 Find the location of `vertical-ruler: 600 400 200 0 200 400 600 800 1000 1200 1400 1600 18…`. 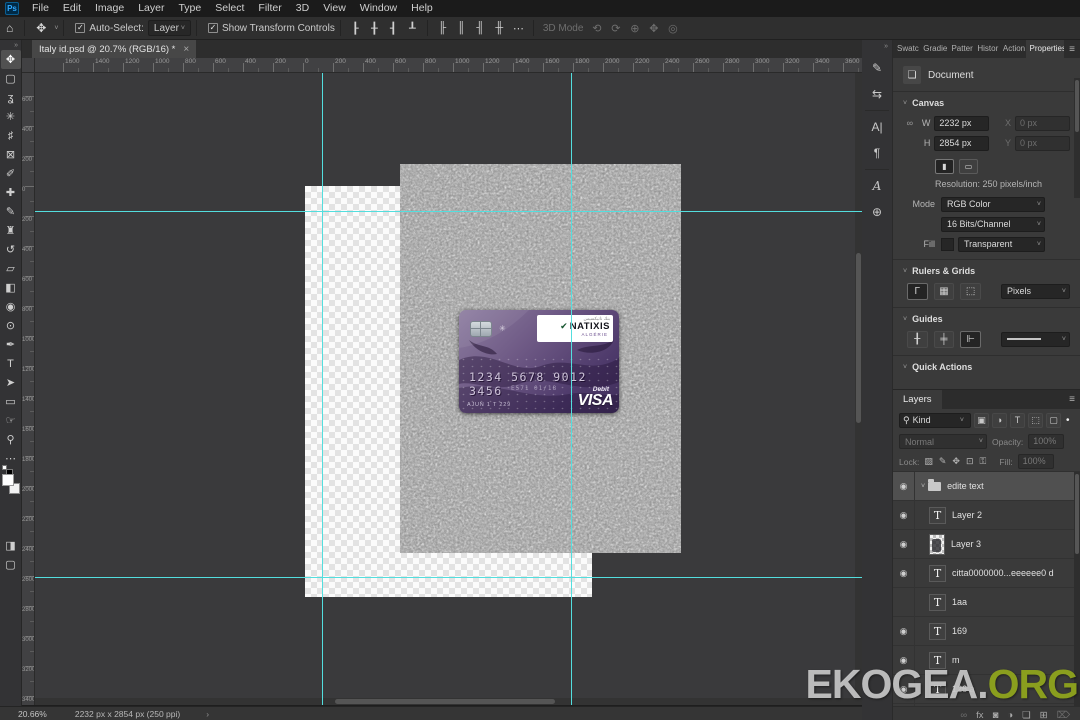

vertical-ruler: 600 400 200 0 200 400 600 800 1000 1200 1400 1600 18… is located at coordinates (28, 389).